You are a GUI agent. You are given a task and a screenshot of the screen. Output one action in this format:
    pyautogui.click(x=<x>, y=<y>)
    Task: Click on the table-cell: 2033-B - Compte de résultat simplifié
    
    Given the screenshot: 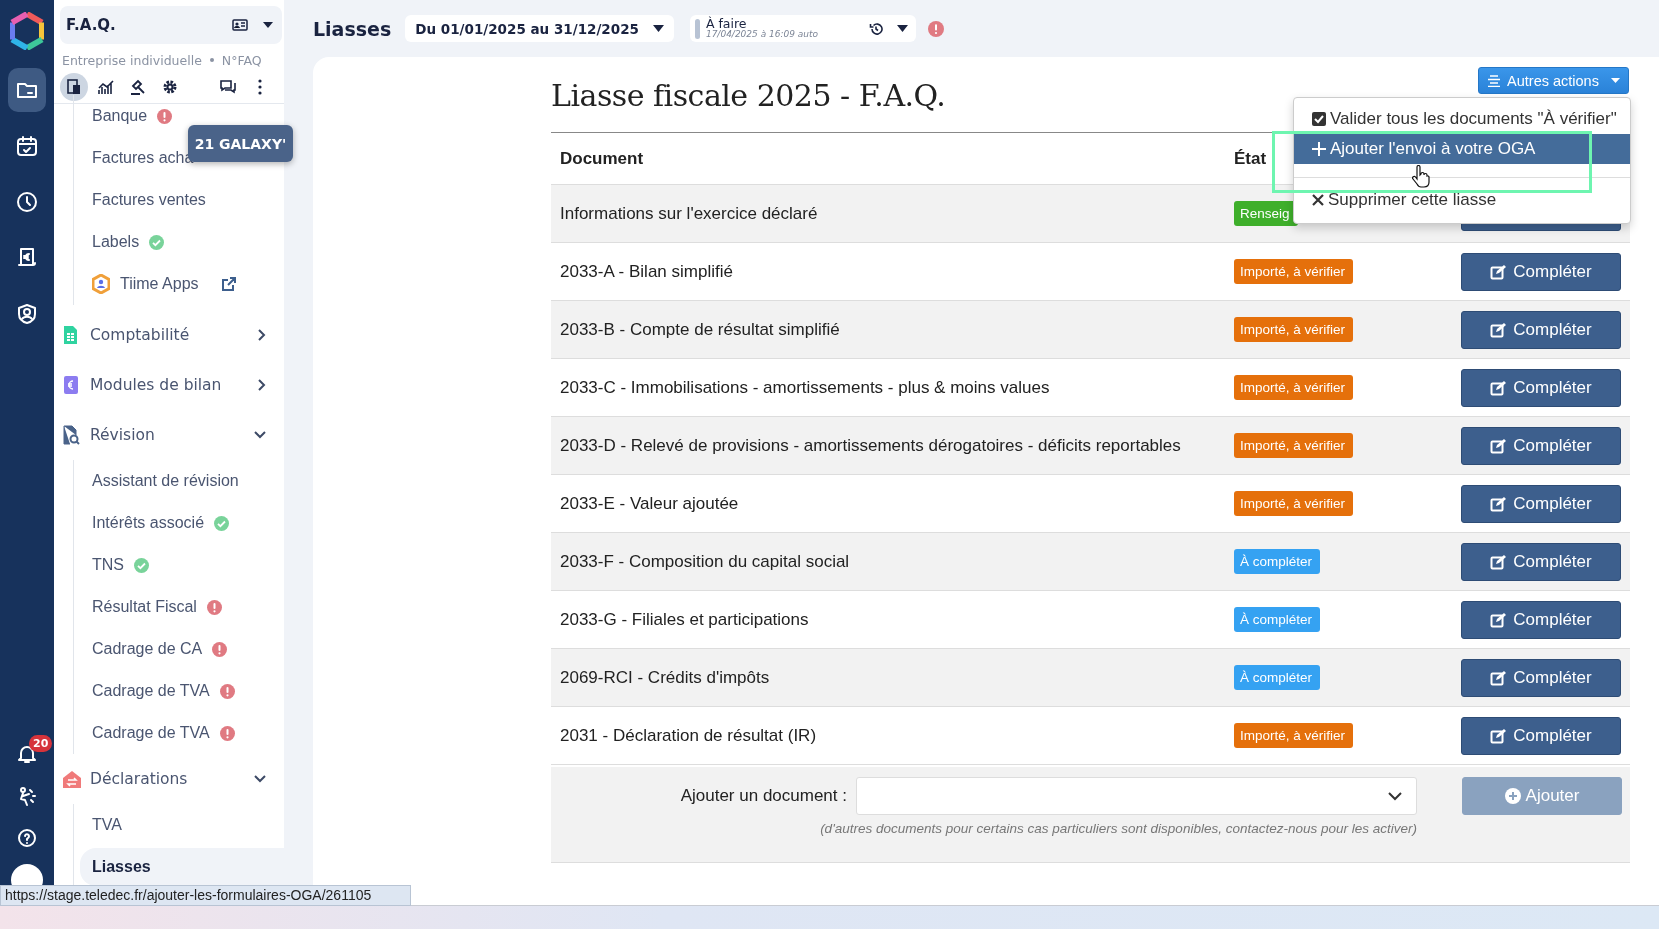 What is the action you would take?
    pyautogui.click(x=888, y=329)
    